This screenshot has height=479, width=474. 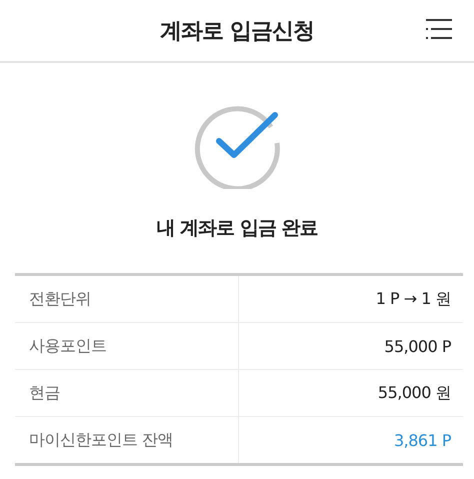 What do you see at coordinates (439, 29) in the screenshot?
I see `menu-icon` at bounding box center [439, 29].